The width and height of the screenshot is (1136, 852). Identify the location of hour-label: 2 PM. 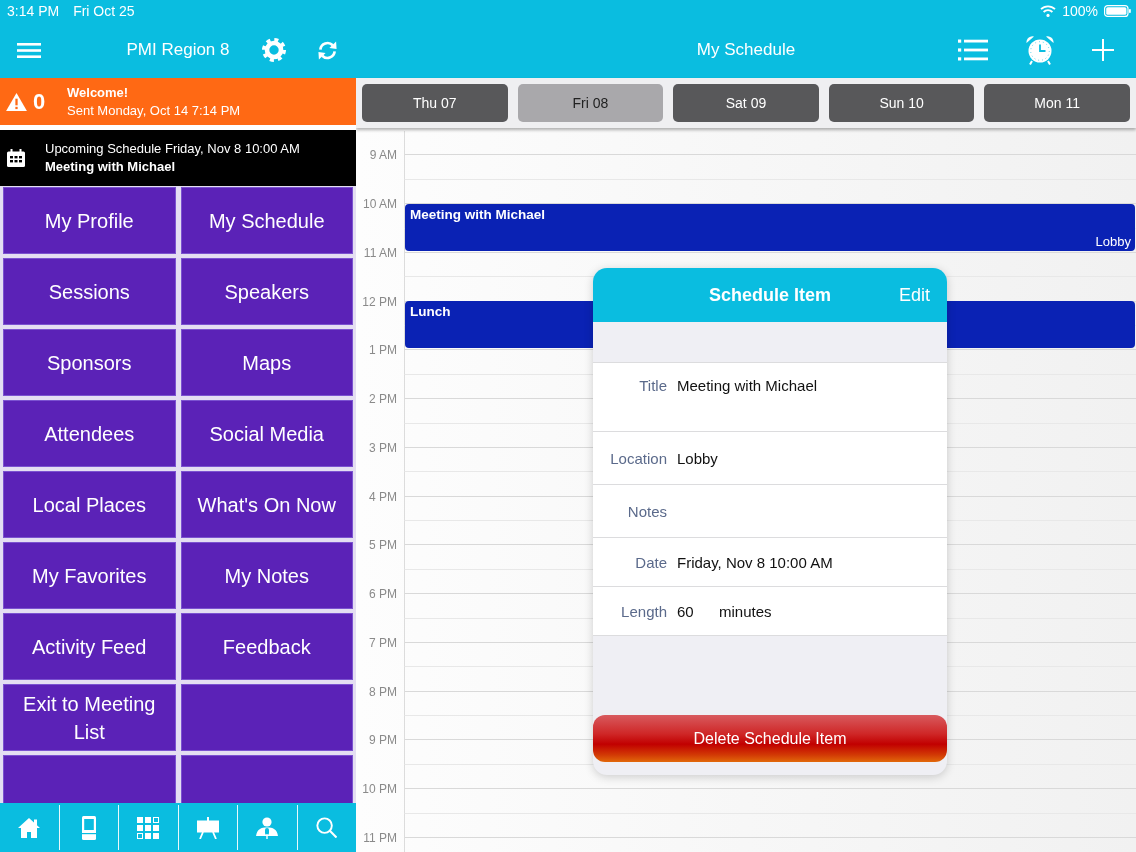
(383, 399).